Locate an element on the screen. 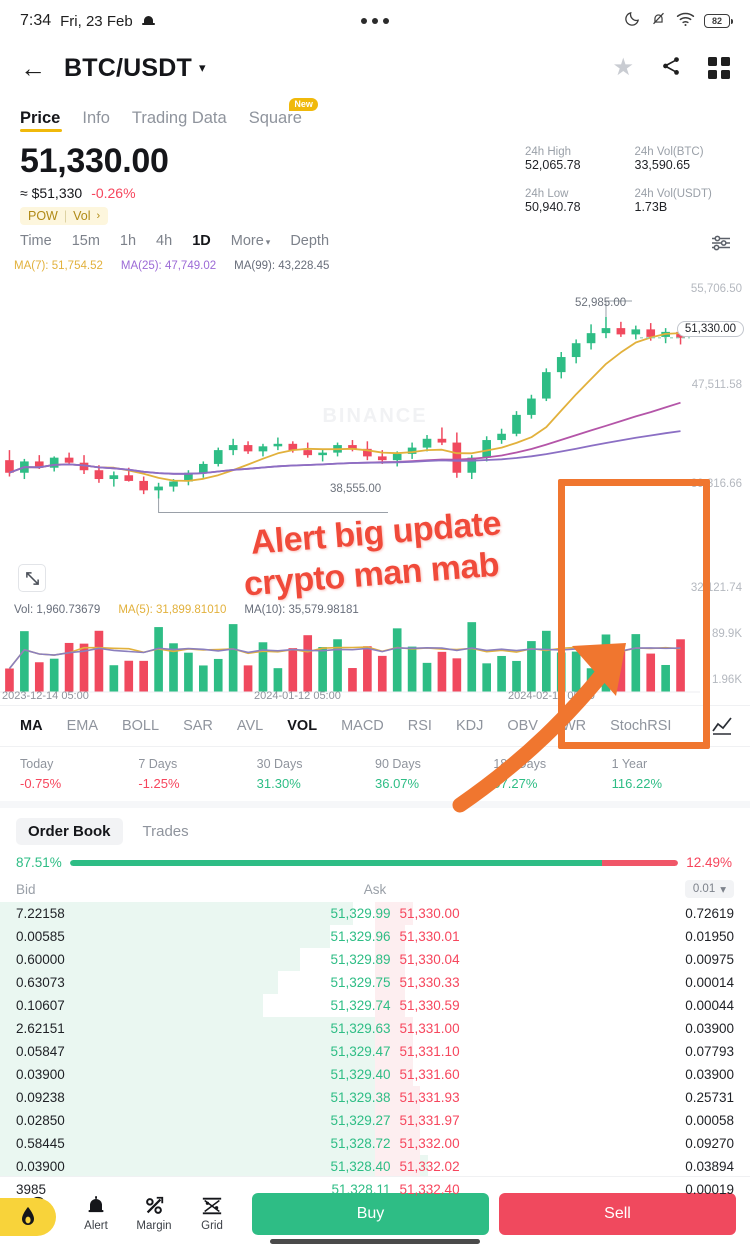 This screenshot has width=750, height=1250. tab-trading-data: Trading Data is located at coordinates (179, 120).